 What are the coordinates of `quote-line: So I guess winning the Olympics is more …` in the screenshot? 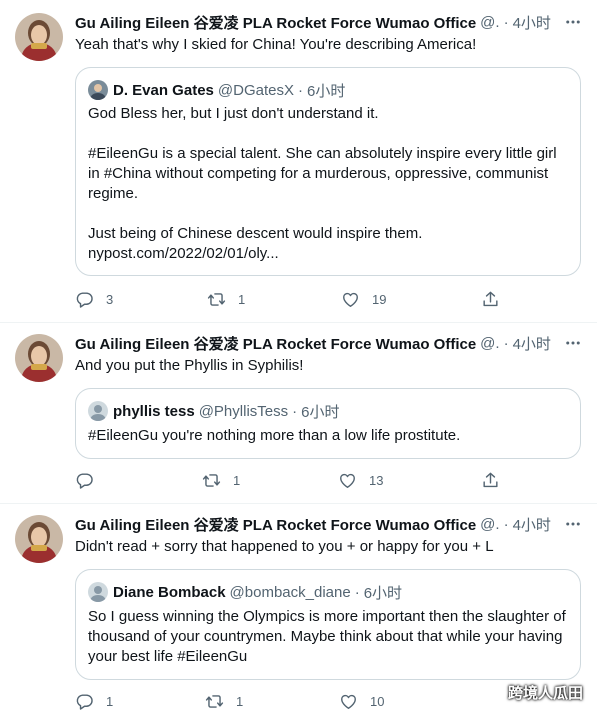 It's located at (327, 616).